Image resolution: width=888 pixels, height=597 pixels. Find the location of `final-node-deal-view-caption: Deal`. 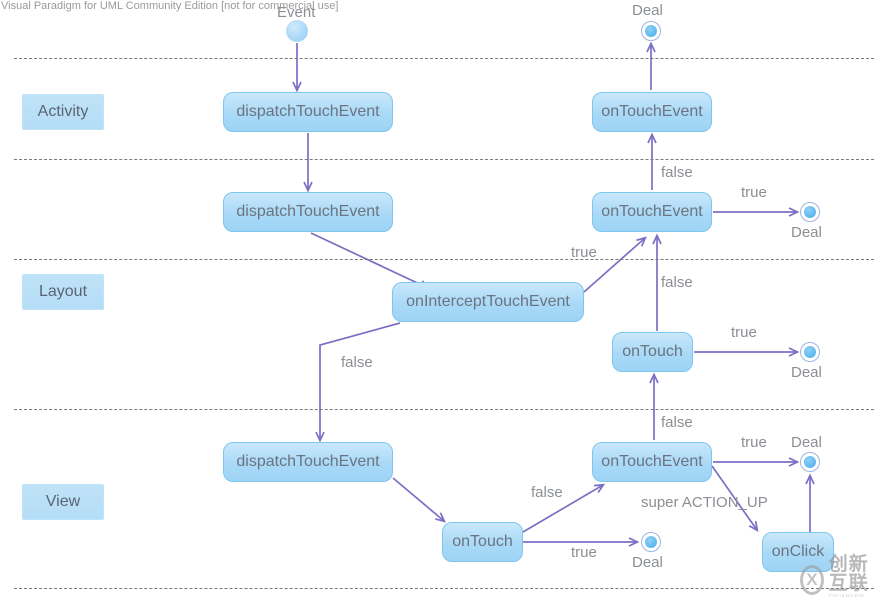

final-node-deal-view-caption: Deal is located at coordinates (806, 442).